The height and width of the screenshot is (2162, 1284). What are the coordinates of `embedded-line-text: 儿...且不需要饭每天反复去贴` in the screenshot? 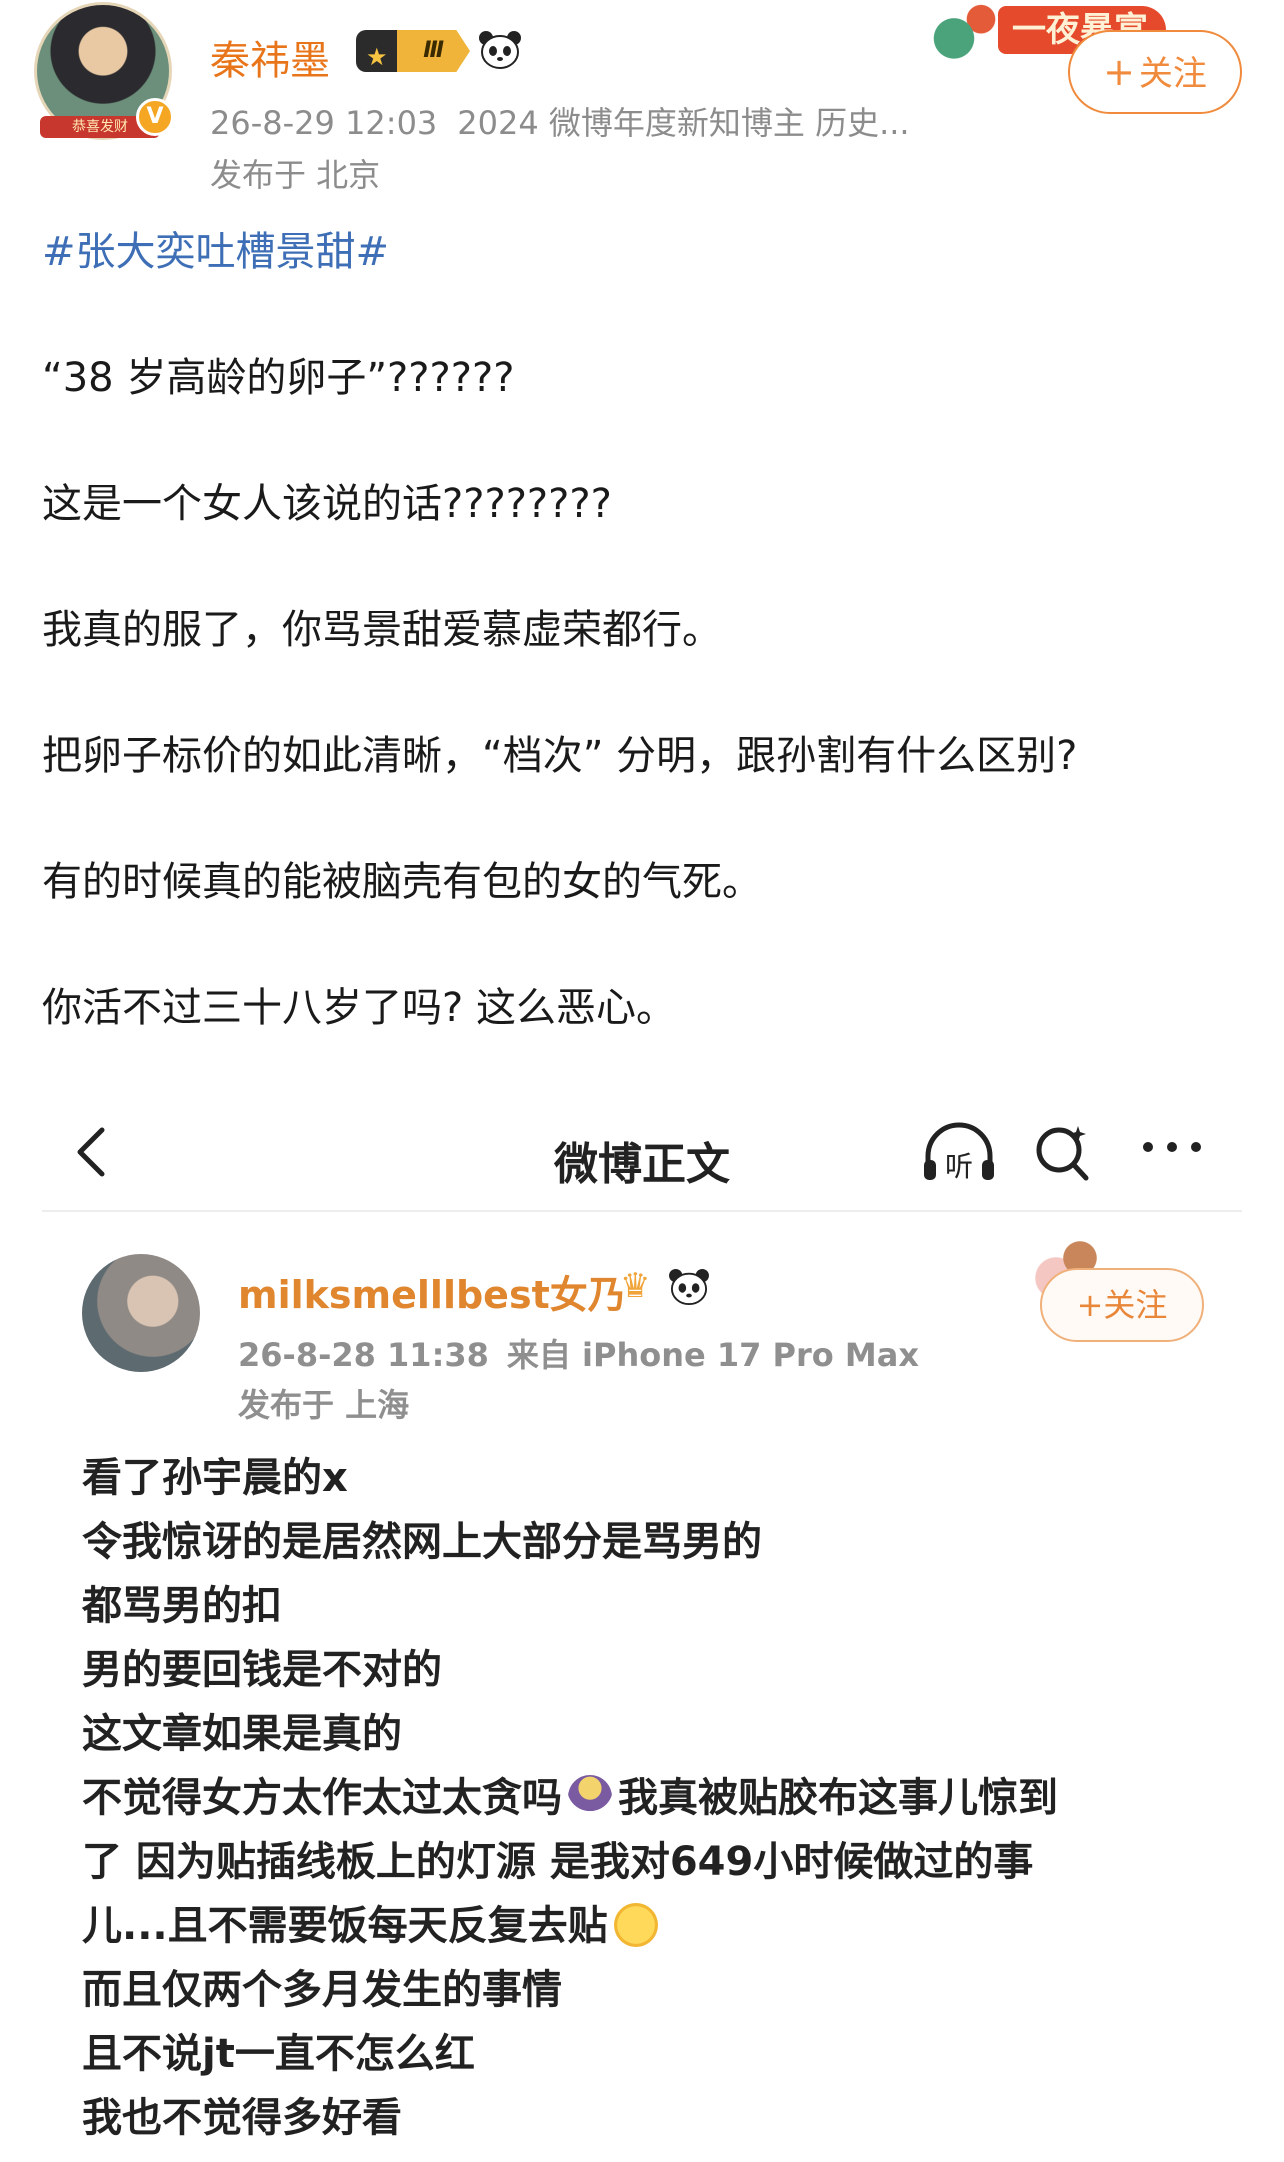 It's located at (345, 1926).